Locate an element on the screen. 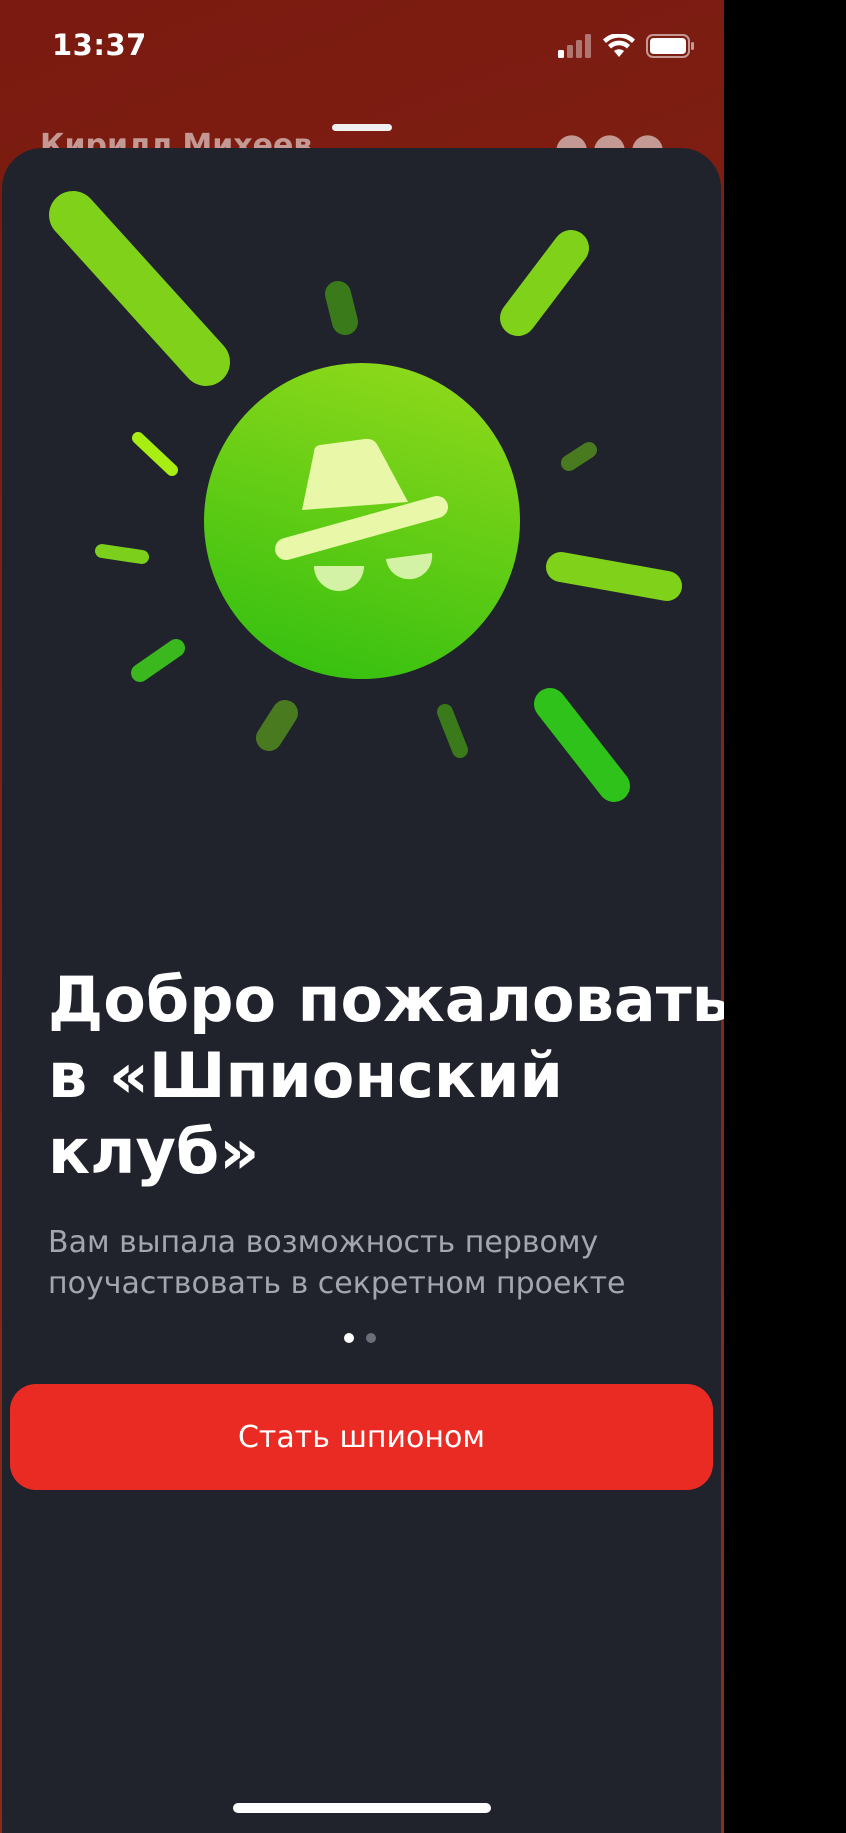 The height and width of the screenshot is (1833, 846). status-bar: 13:37 is located at coordinates (362, 50).